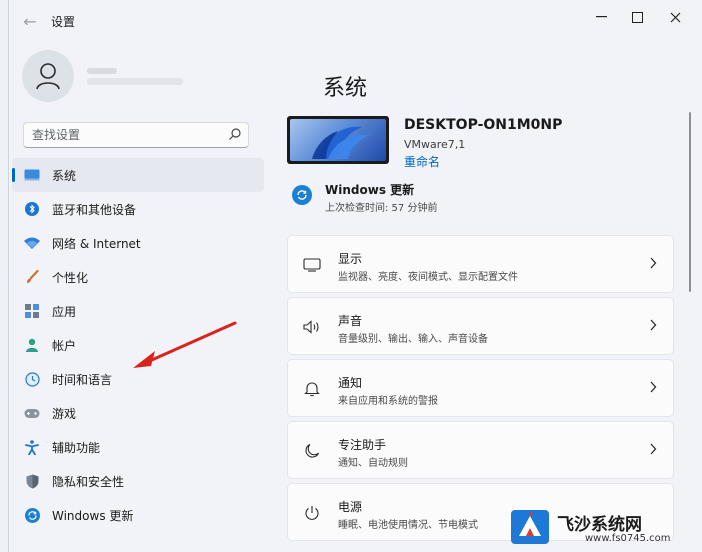 The width and height of the screenshot is (702, 552). Describe the element at coordinates (408, 525) in the screenshot. I see `card-subtitle: 睡眠、电池使用情况、节电模式` at that location.